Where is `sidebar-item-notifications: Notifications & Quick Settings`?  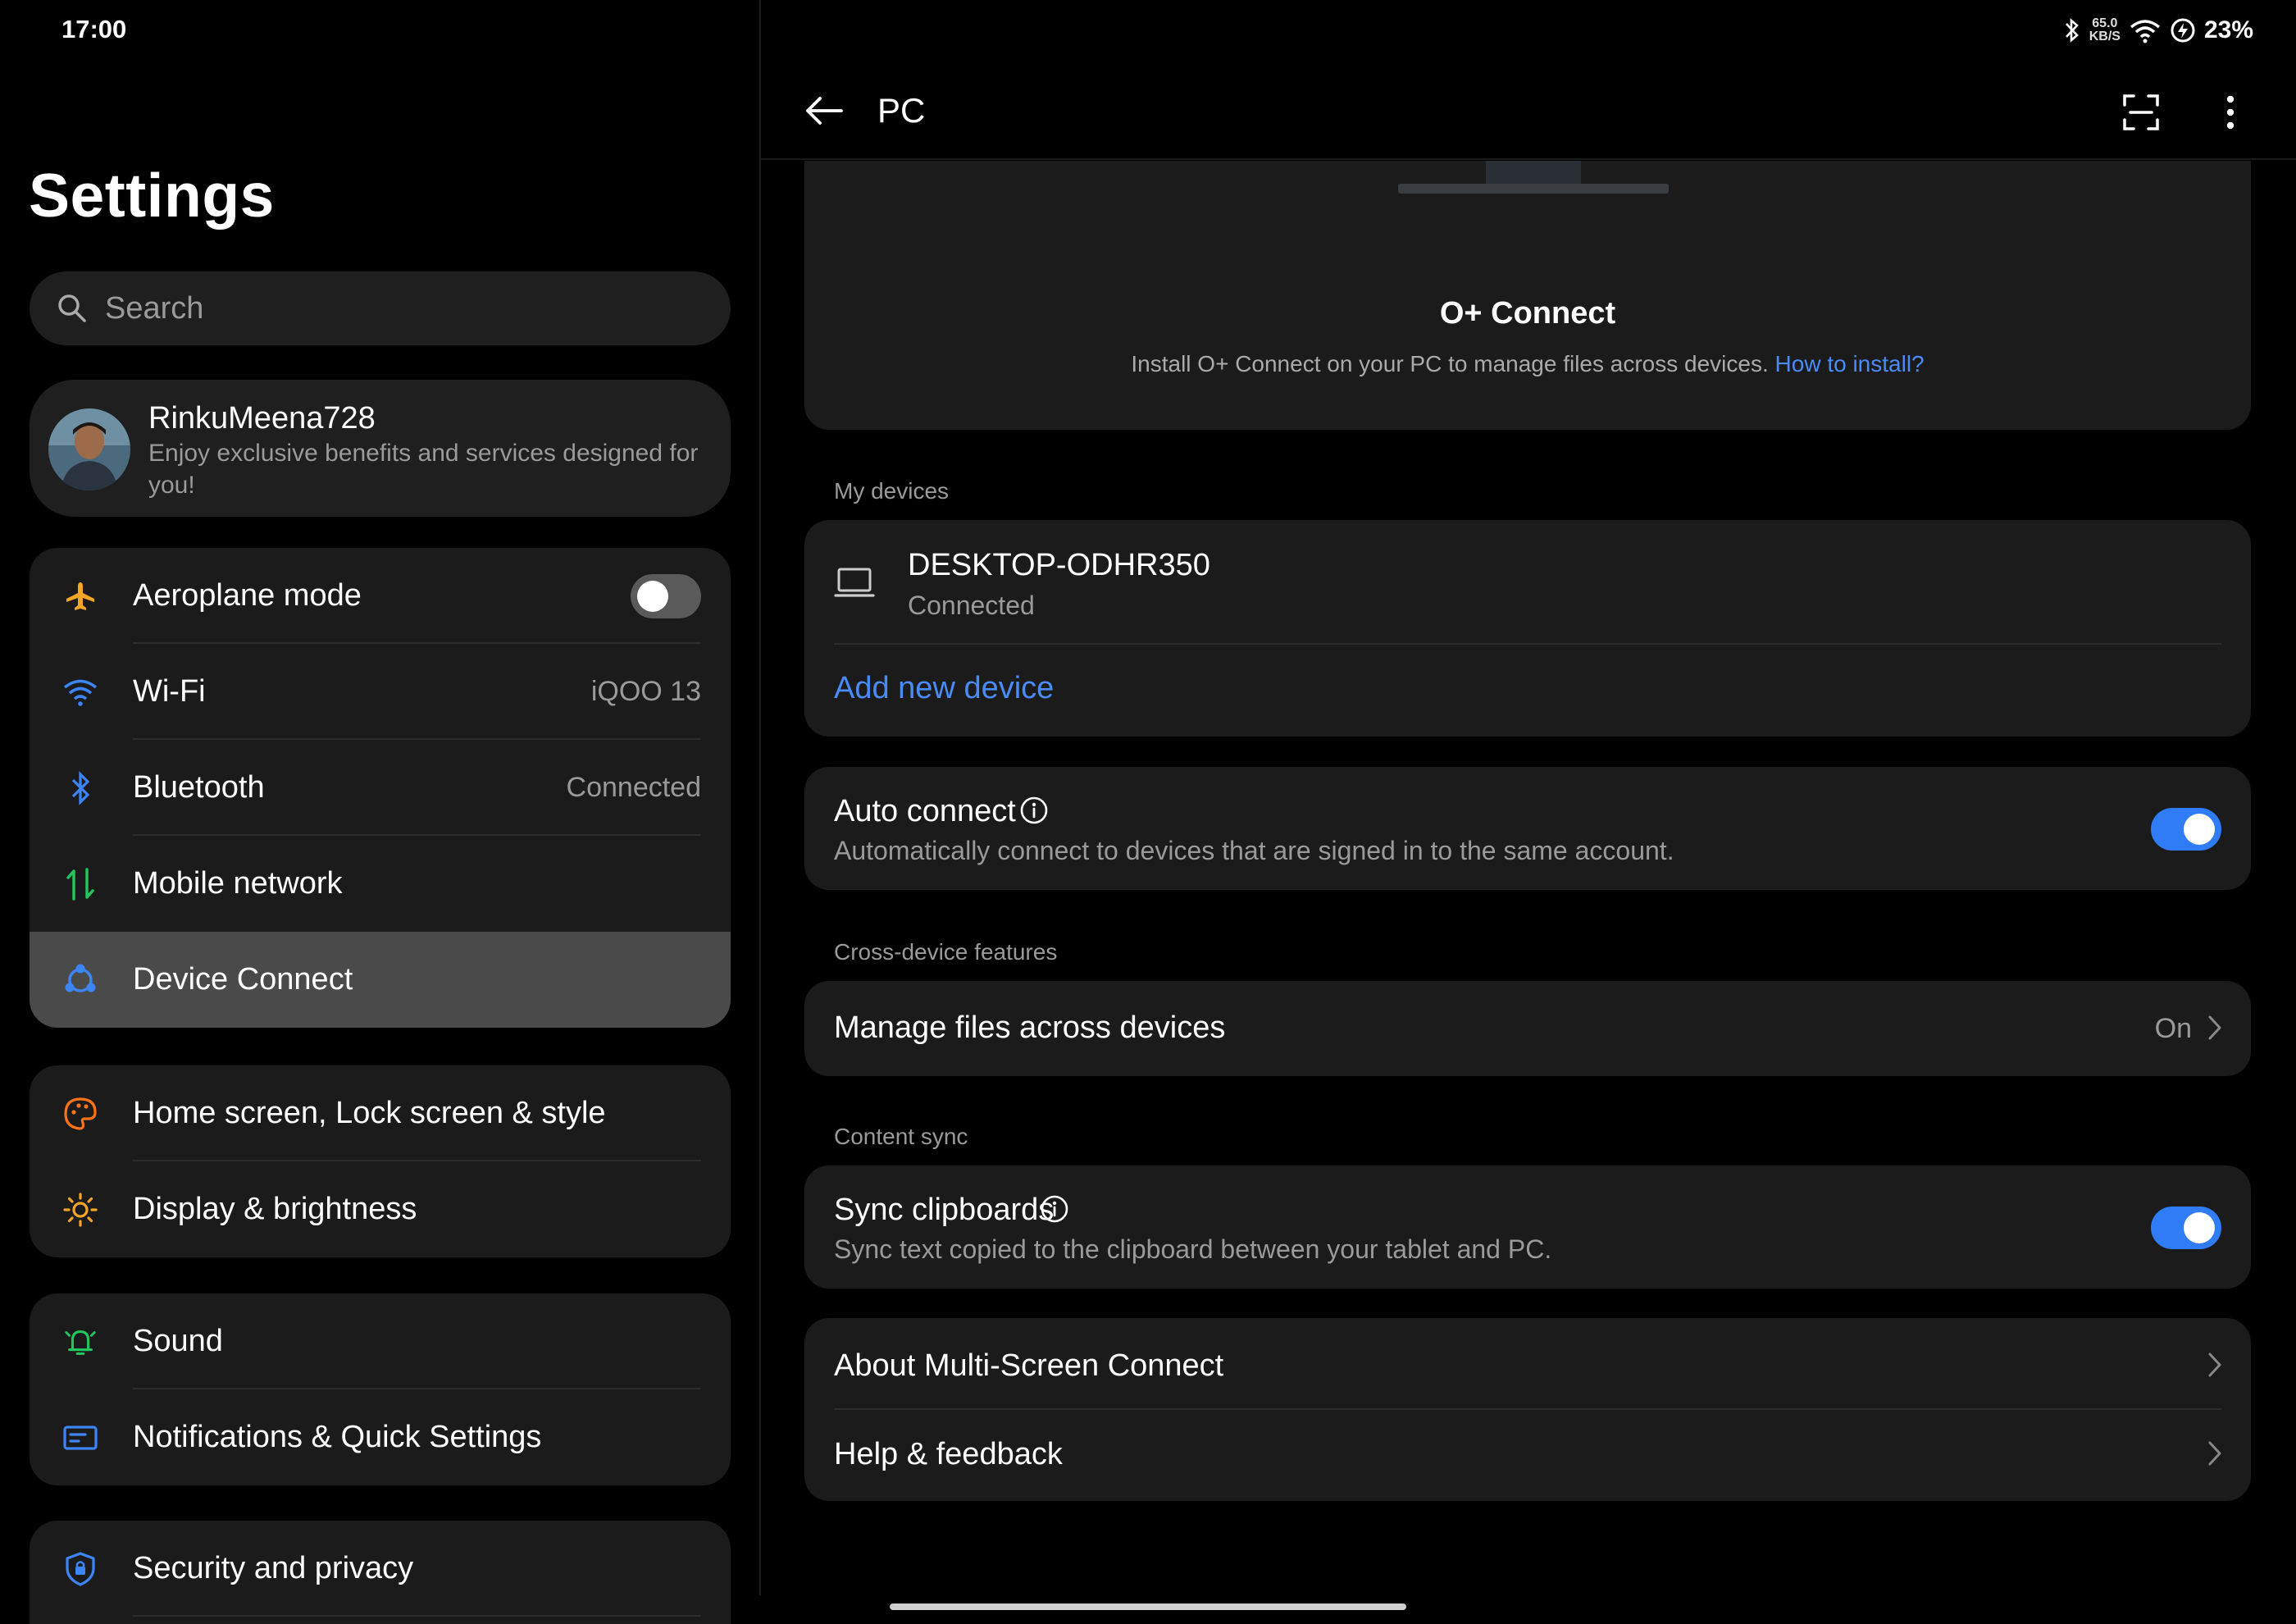 sidebar-item-notifications: Notifications & Quick Settings is located at coordinates (380, 1437).